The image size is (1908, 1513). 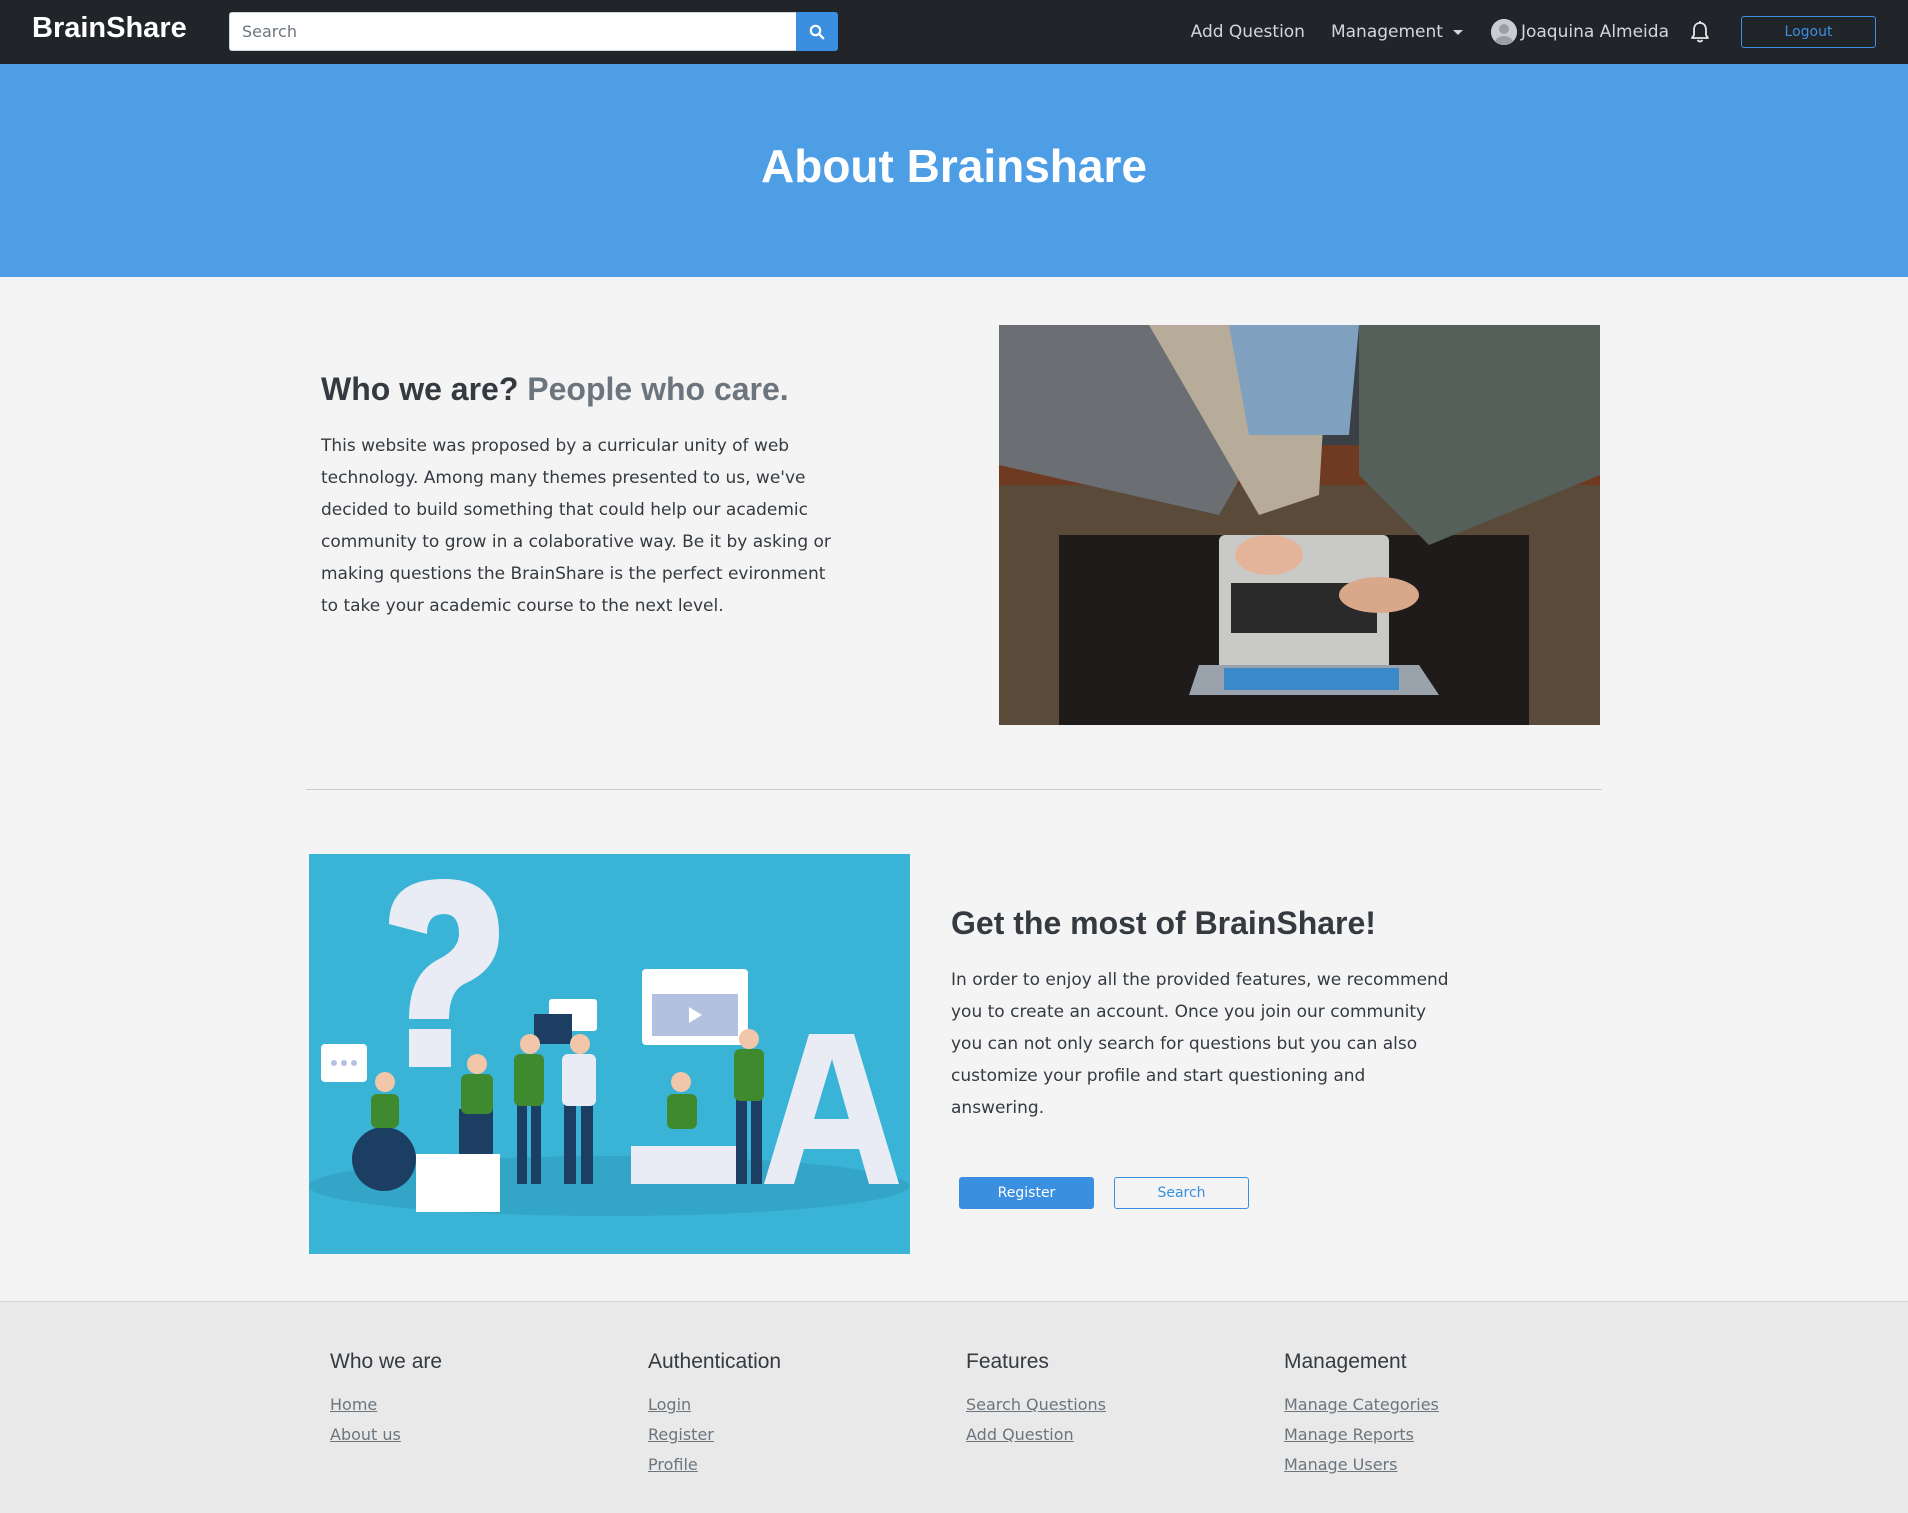 What do you see at coordinates (1163, 923) in the screenshot?
I see `get-the-most-heading: Get the most of BrainShare!` at bounding box center [1163, 923].